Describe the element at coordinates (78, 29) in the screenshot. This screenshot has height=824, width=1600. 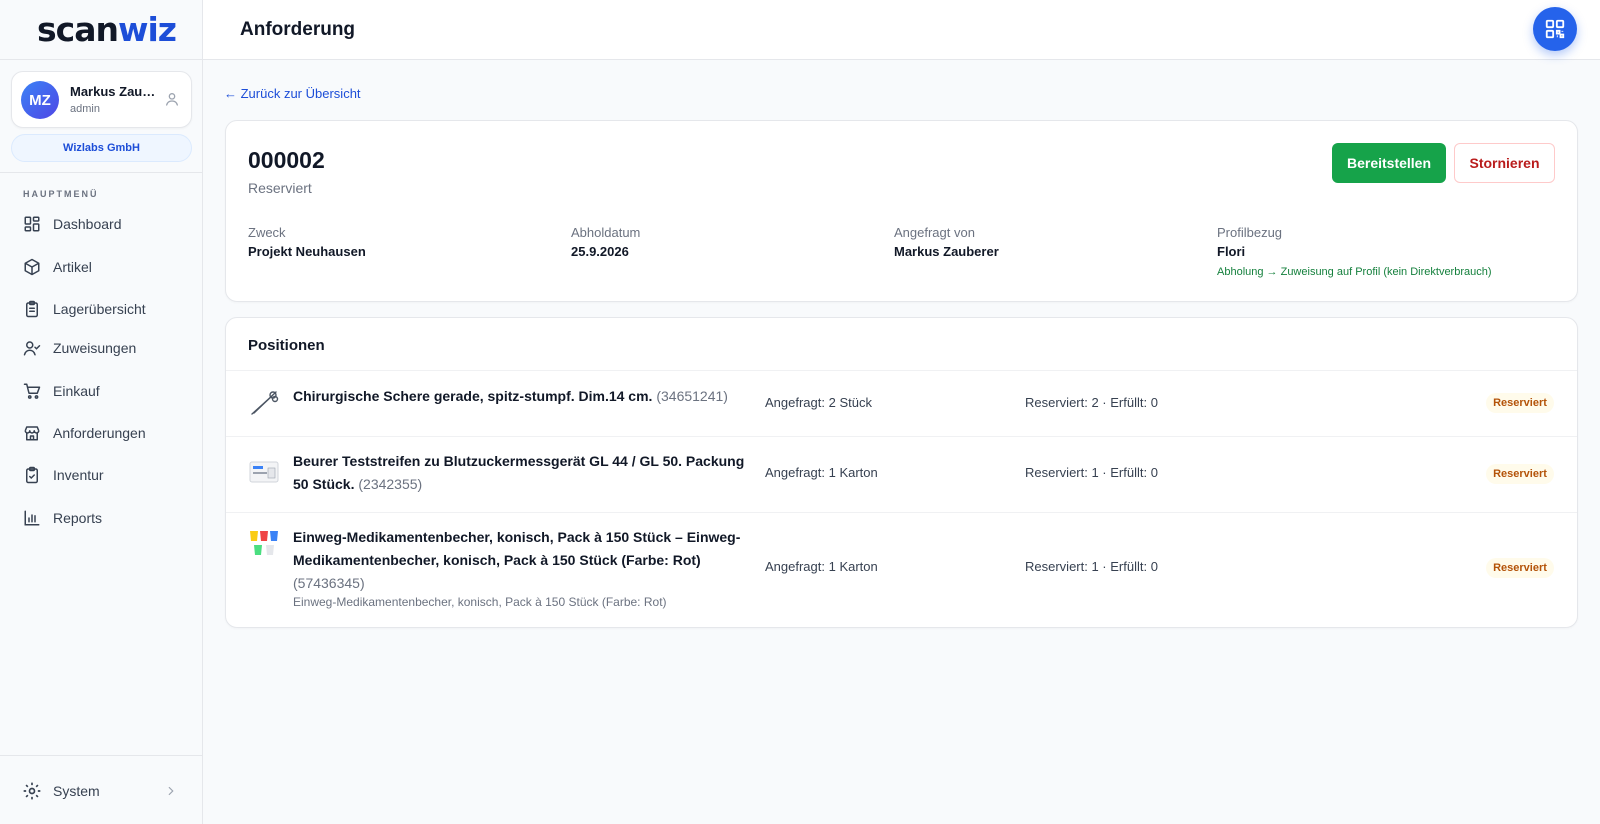
I see `brand-logo-part1: scan` at that location.